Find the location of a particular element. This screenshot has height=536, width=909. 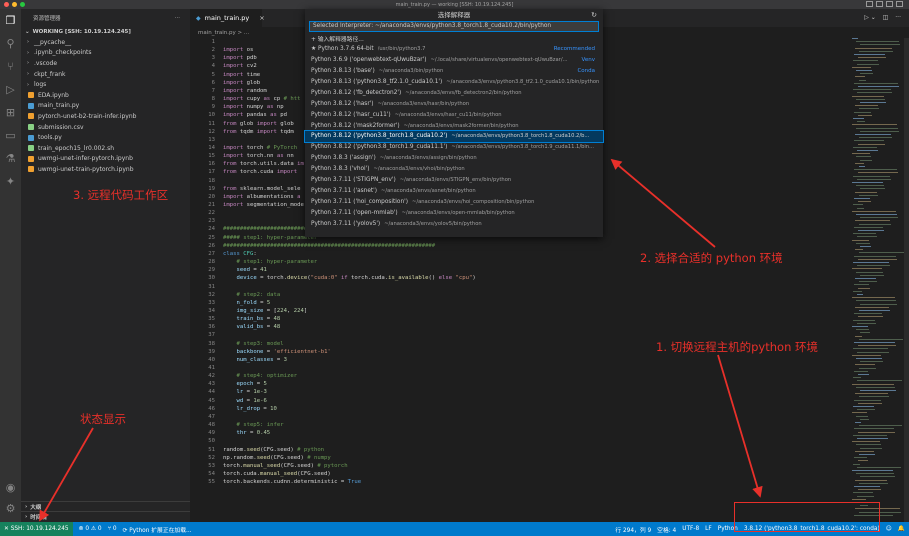

file-item: uwmgi-unet-infer-pytorch.ipynb is located at coordinates (105, 159).